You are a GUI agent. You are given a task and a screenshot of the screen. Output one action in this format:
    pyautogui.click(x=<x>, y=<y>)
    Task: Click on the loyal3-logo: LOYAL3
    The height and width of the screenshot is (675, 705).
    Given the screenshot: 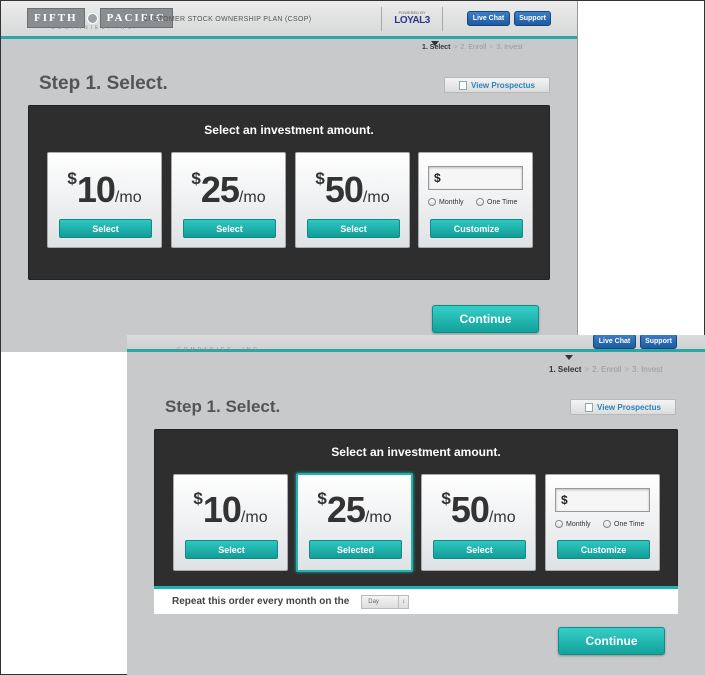 What is the action you would take?
    pyautogui.click(x=412, y=20)
    